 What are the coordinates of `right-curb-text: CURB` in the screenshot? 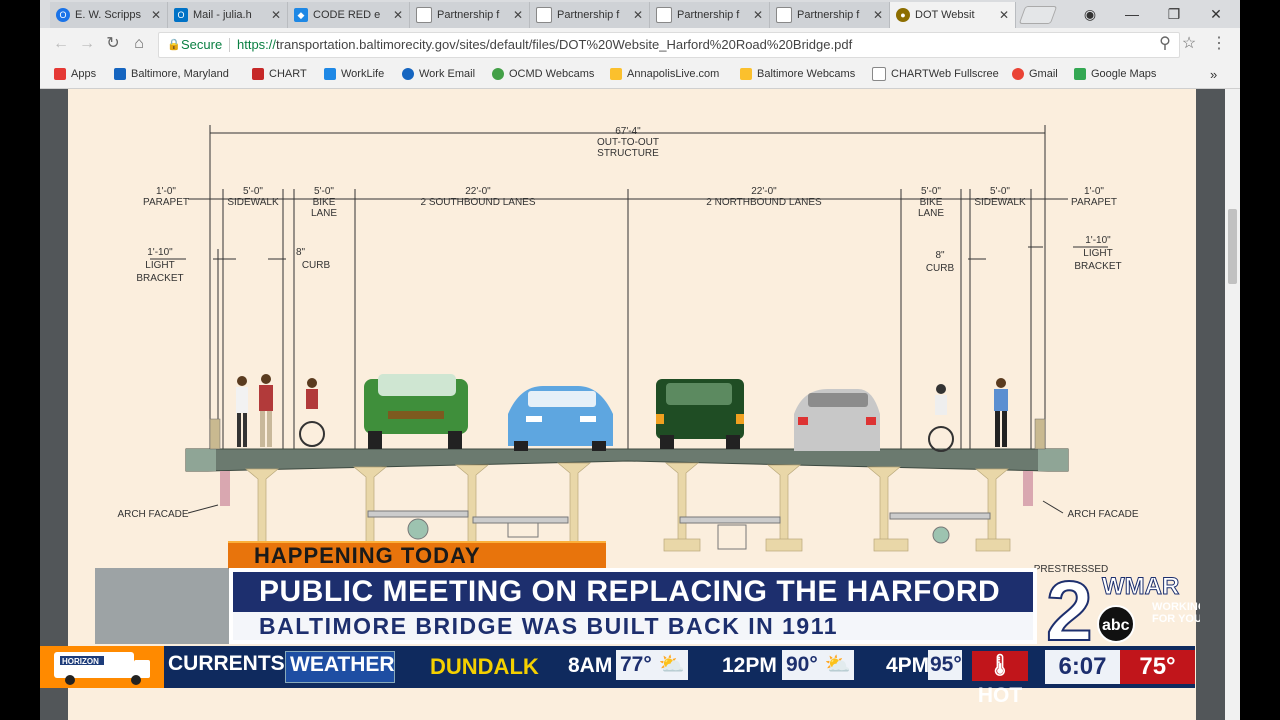 It's located at (940, 268).